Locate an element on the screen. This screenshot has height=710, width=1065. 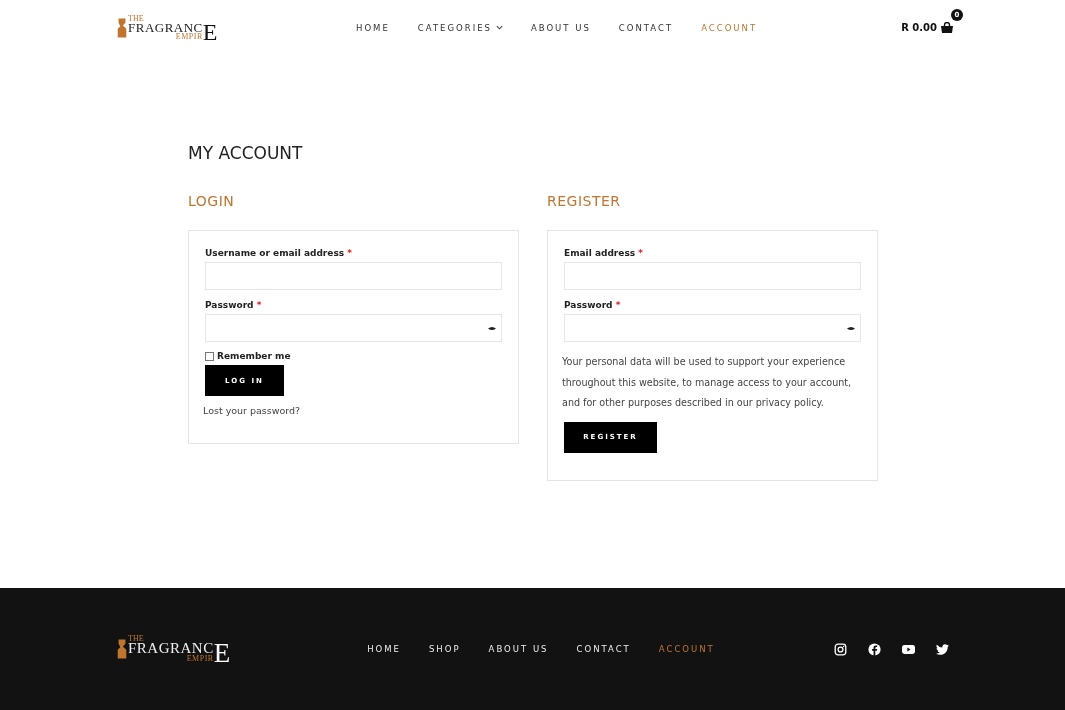
section-heading: REGISTER is located at coordinates (584, 201).